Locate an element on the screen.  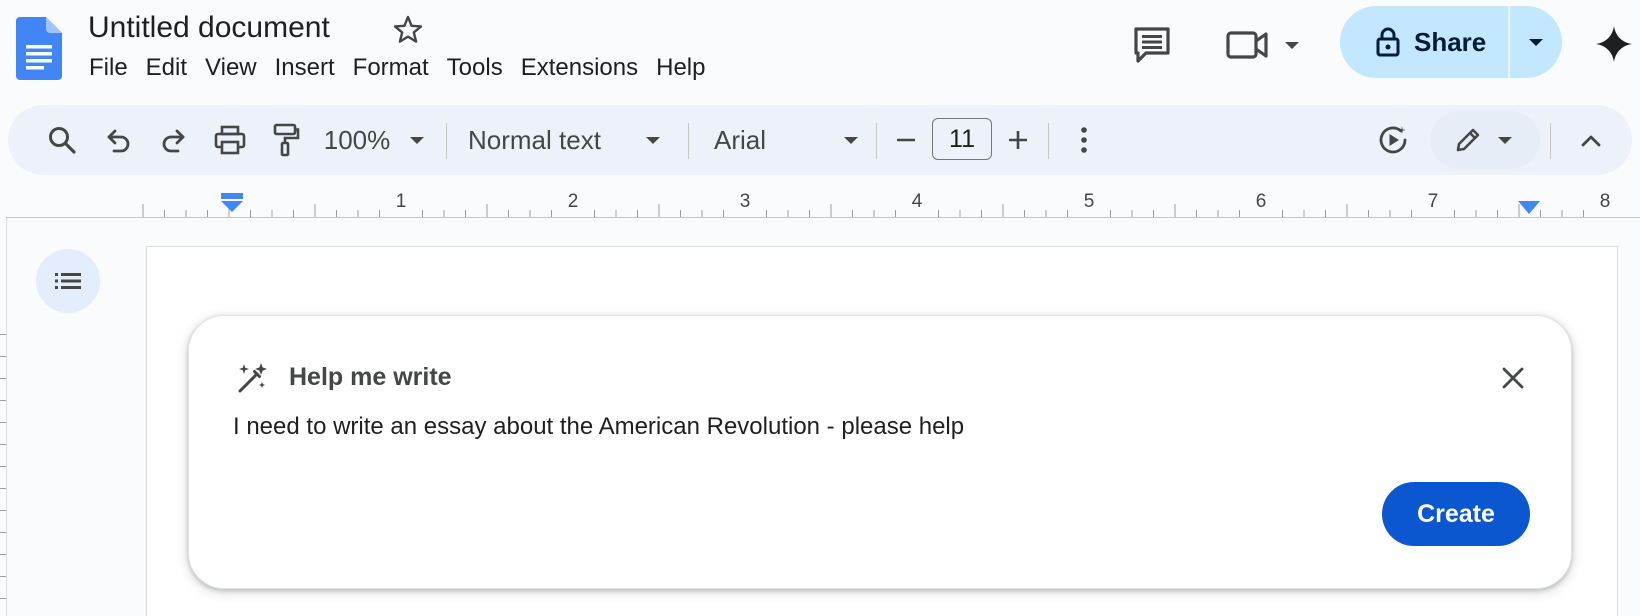
outline-list-icon is located at coordinates (68, 281).